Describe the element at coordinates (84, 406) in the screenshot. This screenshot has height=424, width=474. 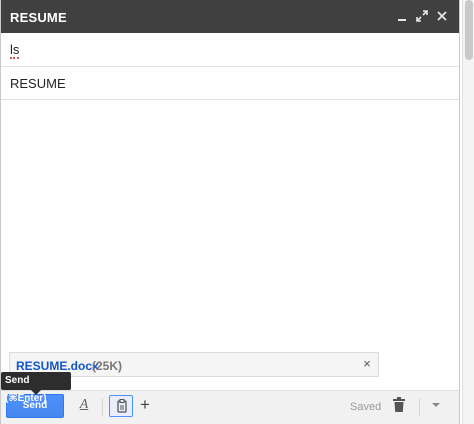
I see `formatting-options-icon: A` at that location.